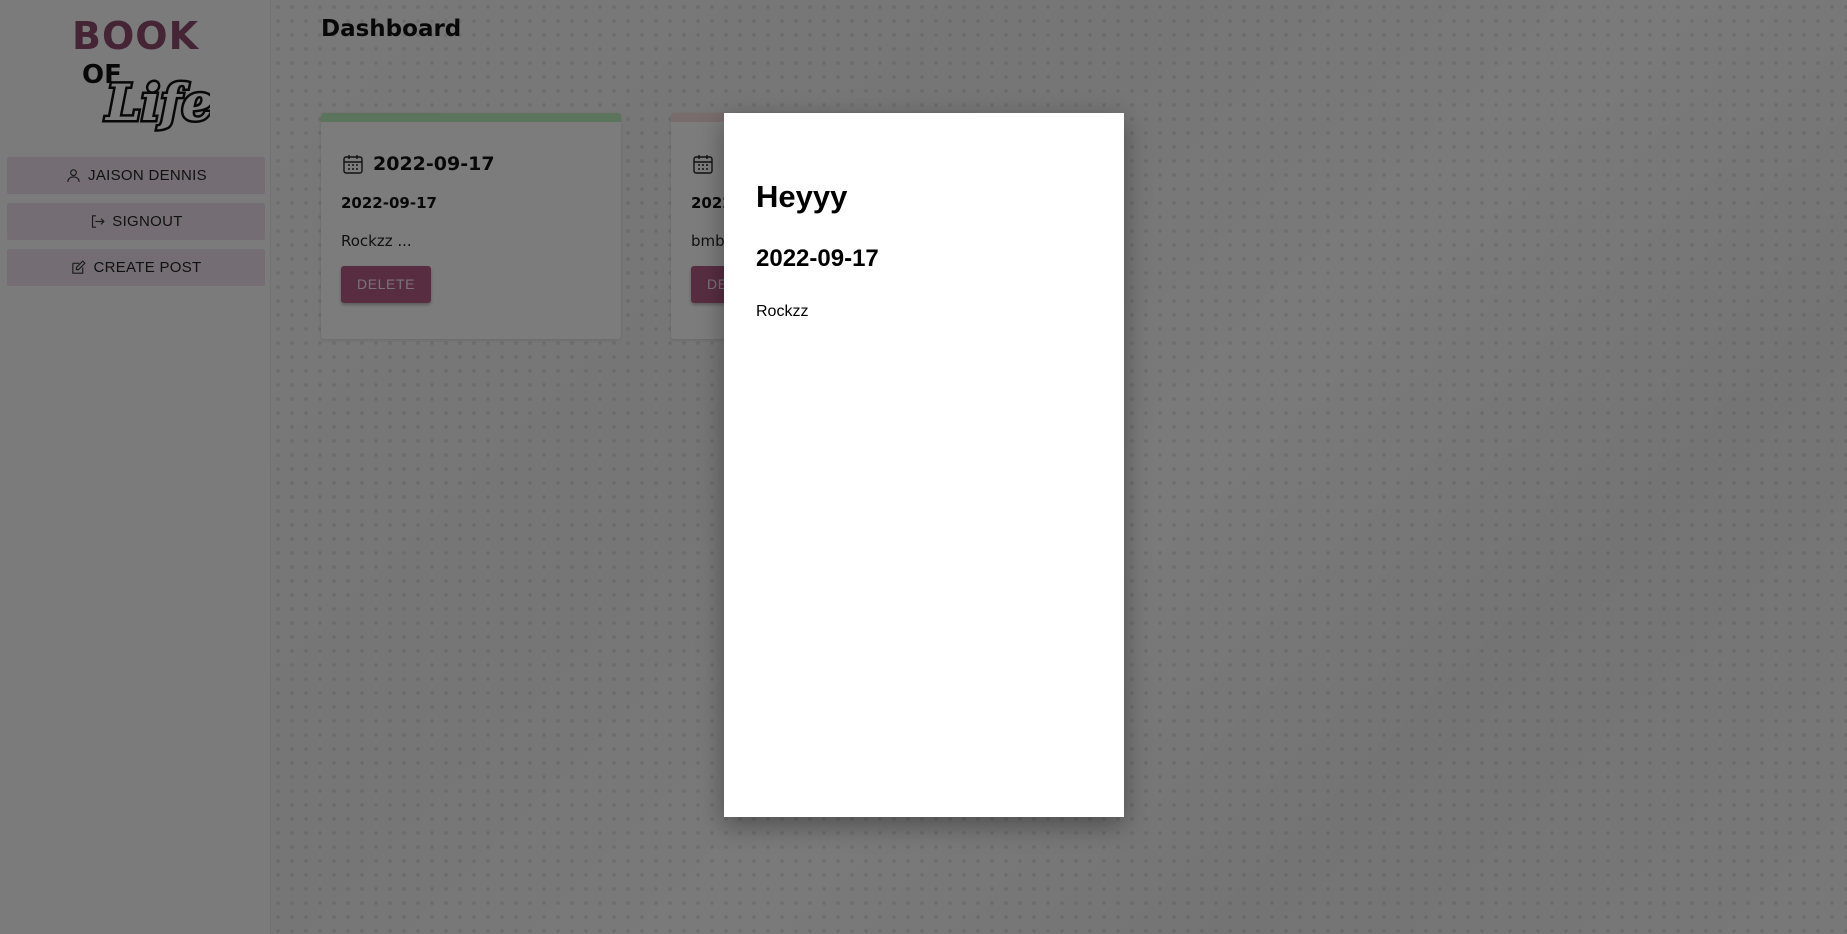  What do you see at coordinates (782, 311) in the screenshot?
I see `modal-body: Rockzz` at bounding box center [782, 311].